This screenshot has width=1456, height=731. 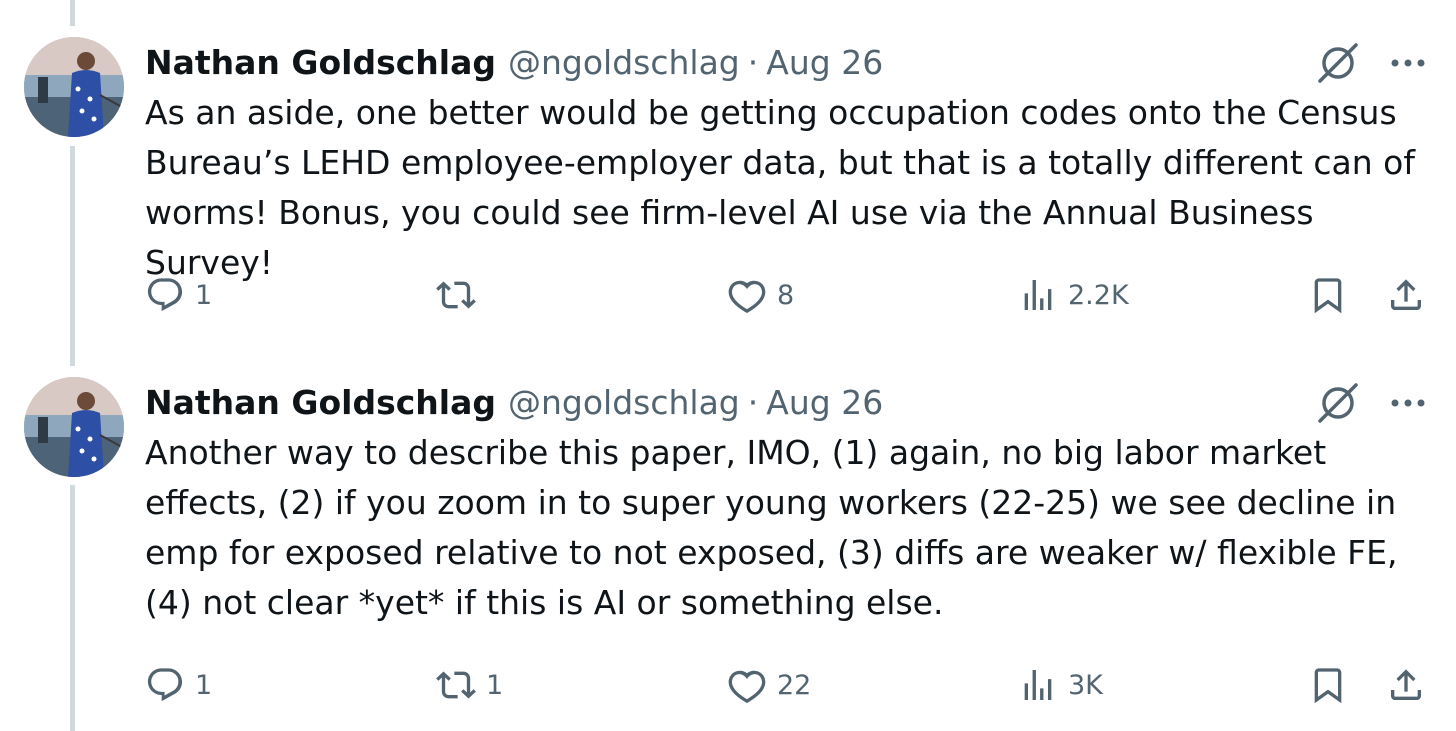 I want to click on views-button: 2.2K, so click(x=1073, y=295).